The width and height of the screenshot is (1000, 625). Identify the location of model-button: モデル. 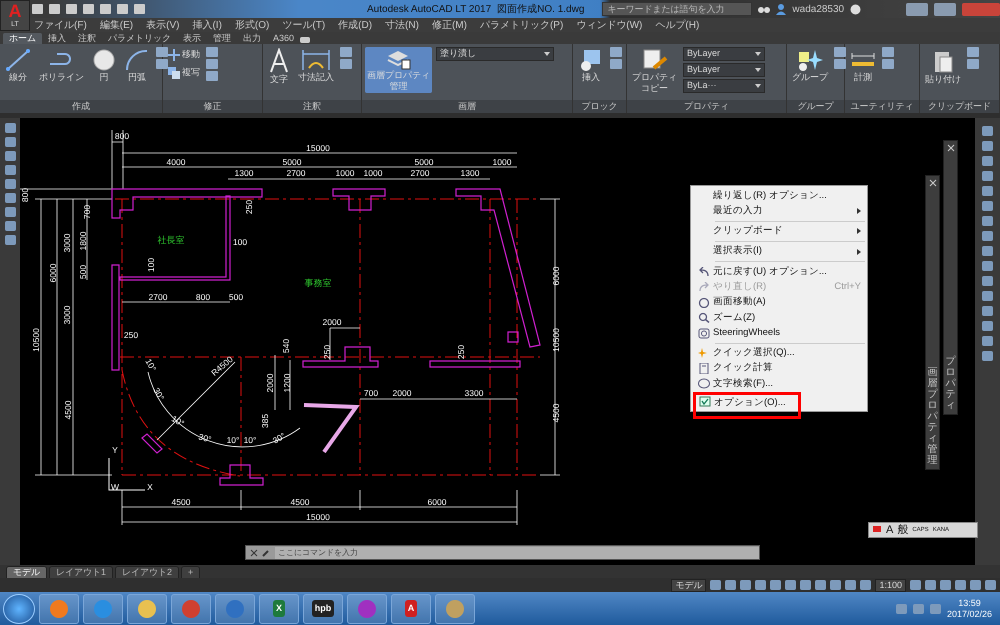
(688, 585).